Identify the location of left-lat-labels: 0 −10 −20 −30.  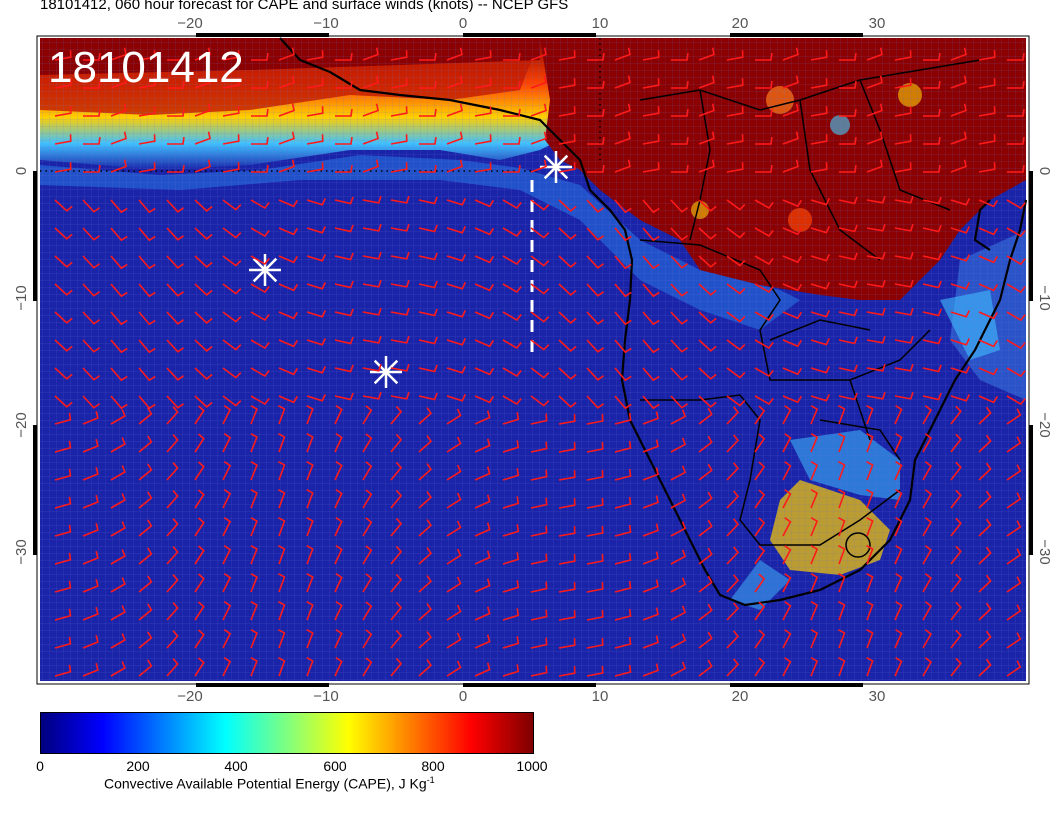
(21, 366).